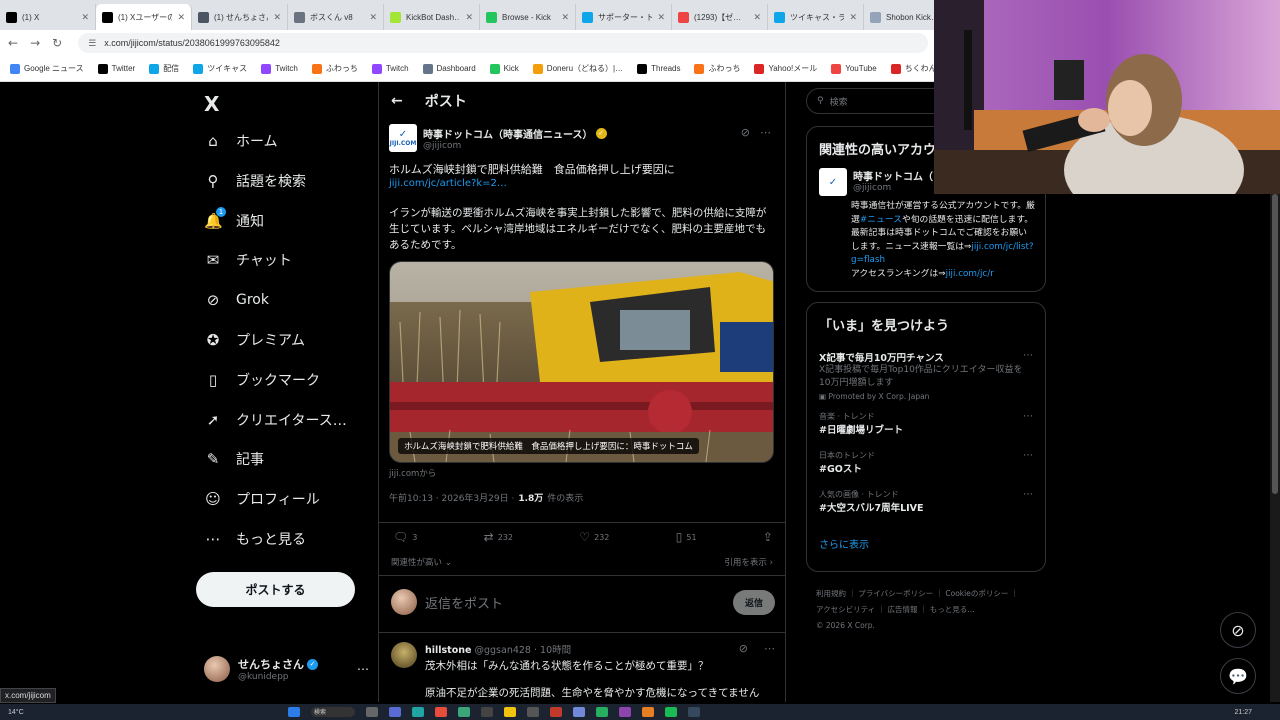 The image size is (1280, 720). I want to click on bookmark-item: Dashboard, so click(449, 68).